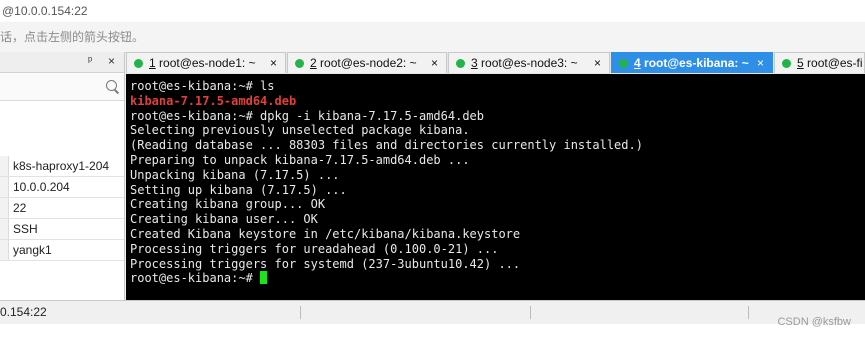  I want to click on property-row: 22, so click(62, 208).